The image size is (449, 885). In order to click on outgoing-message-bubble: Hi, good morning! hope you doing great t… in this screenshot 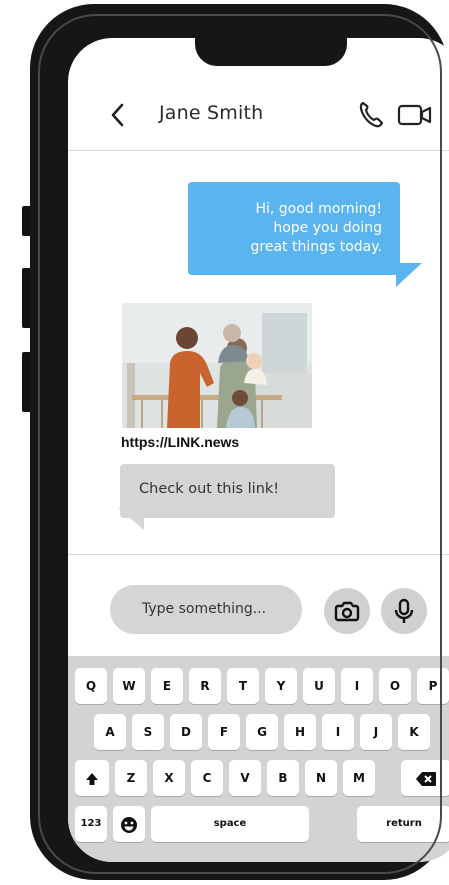, I will do `click(294, 228)`.